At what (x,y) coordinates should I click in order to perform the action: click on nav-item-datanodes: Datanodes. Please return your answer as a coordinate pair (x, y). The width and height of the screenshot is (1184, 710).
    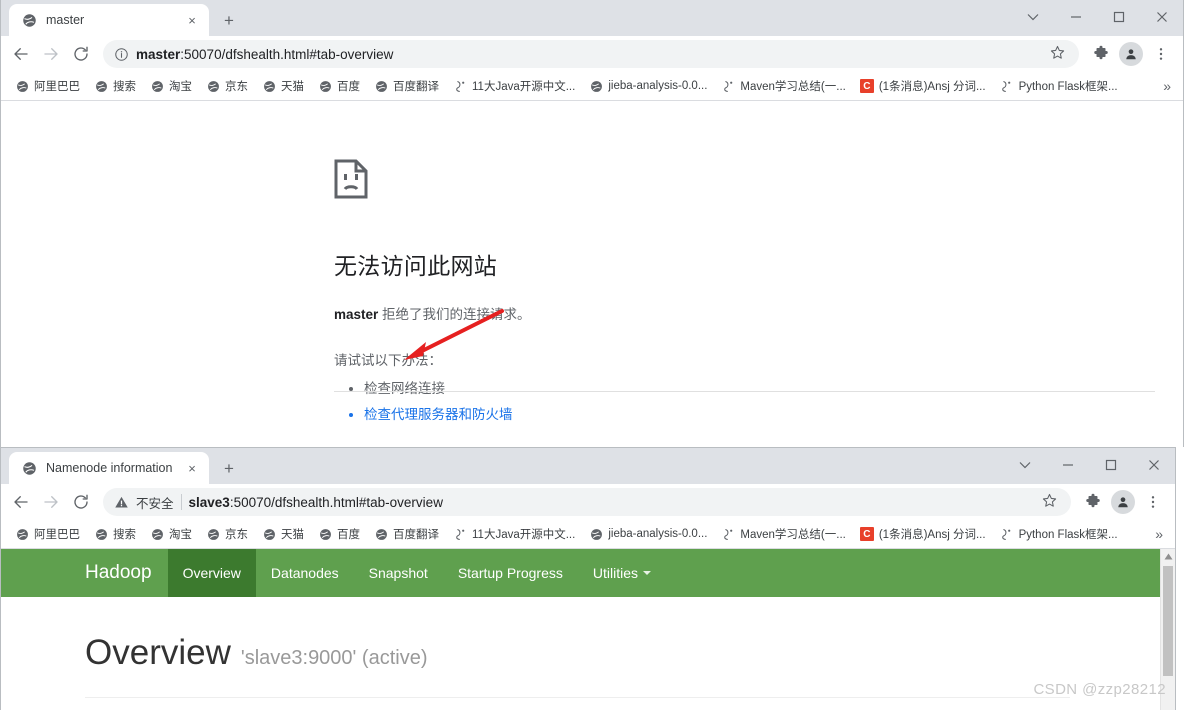
    Looking at the image, I should click on (305, 573).